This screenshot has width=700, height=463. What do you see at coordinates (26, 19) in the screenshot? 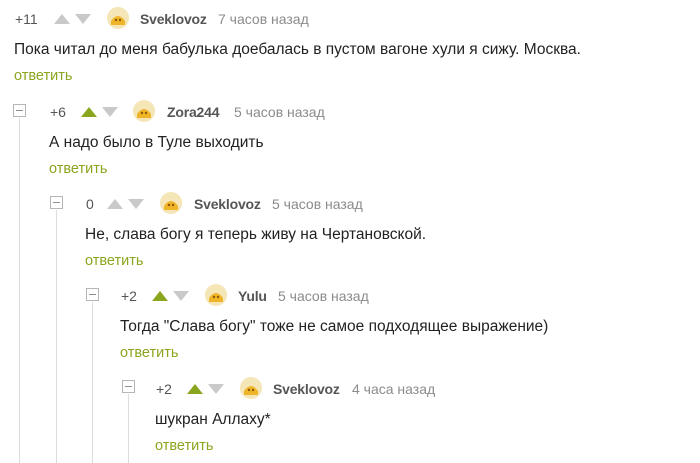
I see `comment-rating: +11` at bounding box center [26, 19].